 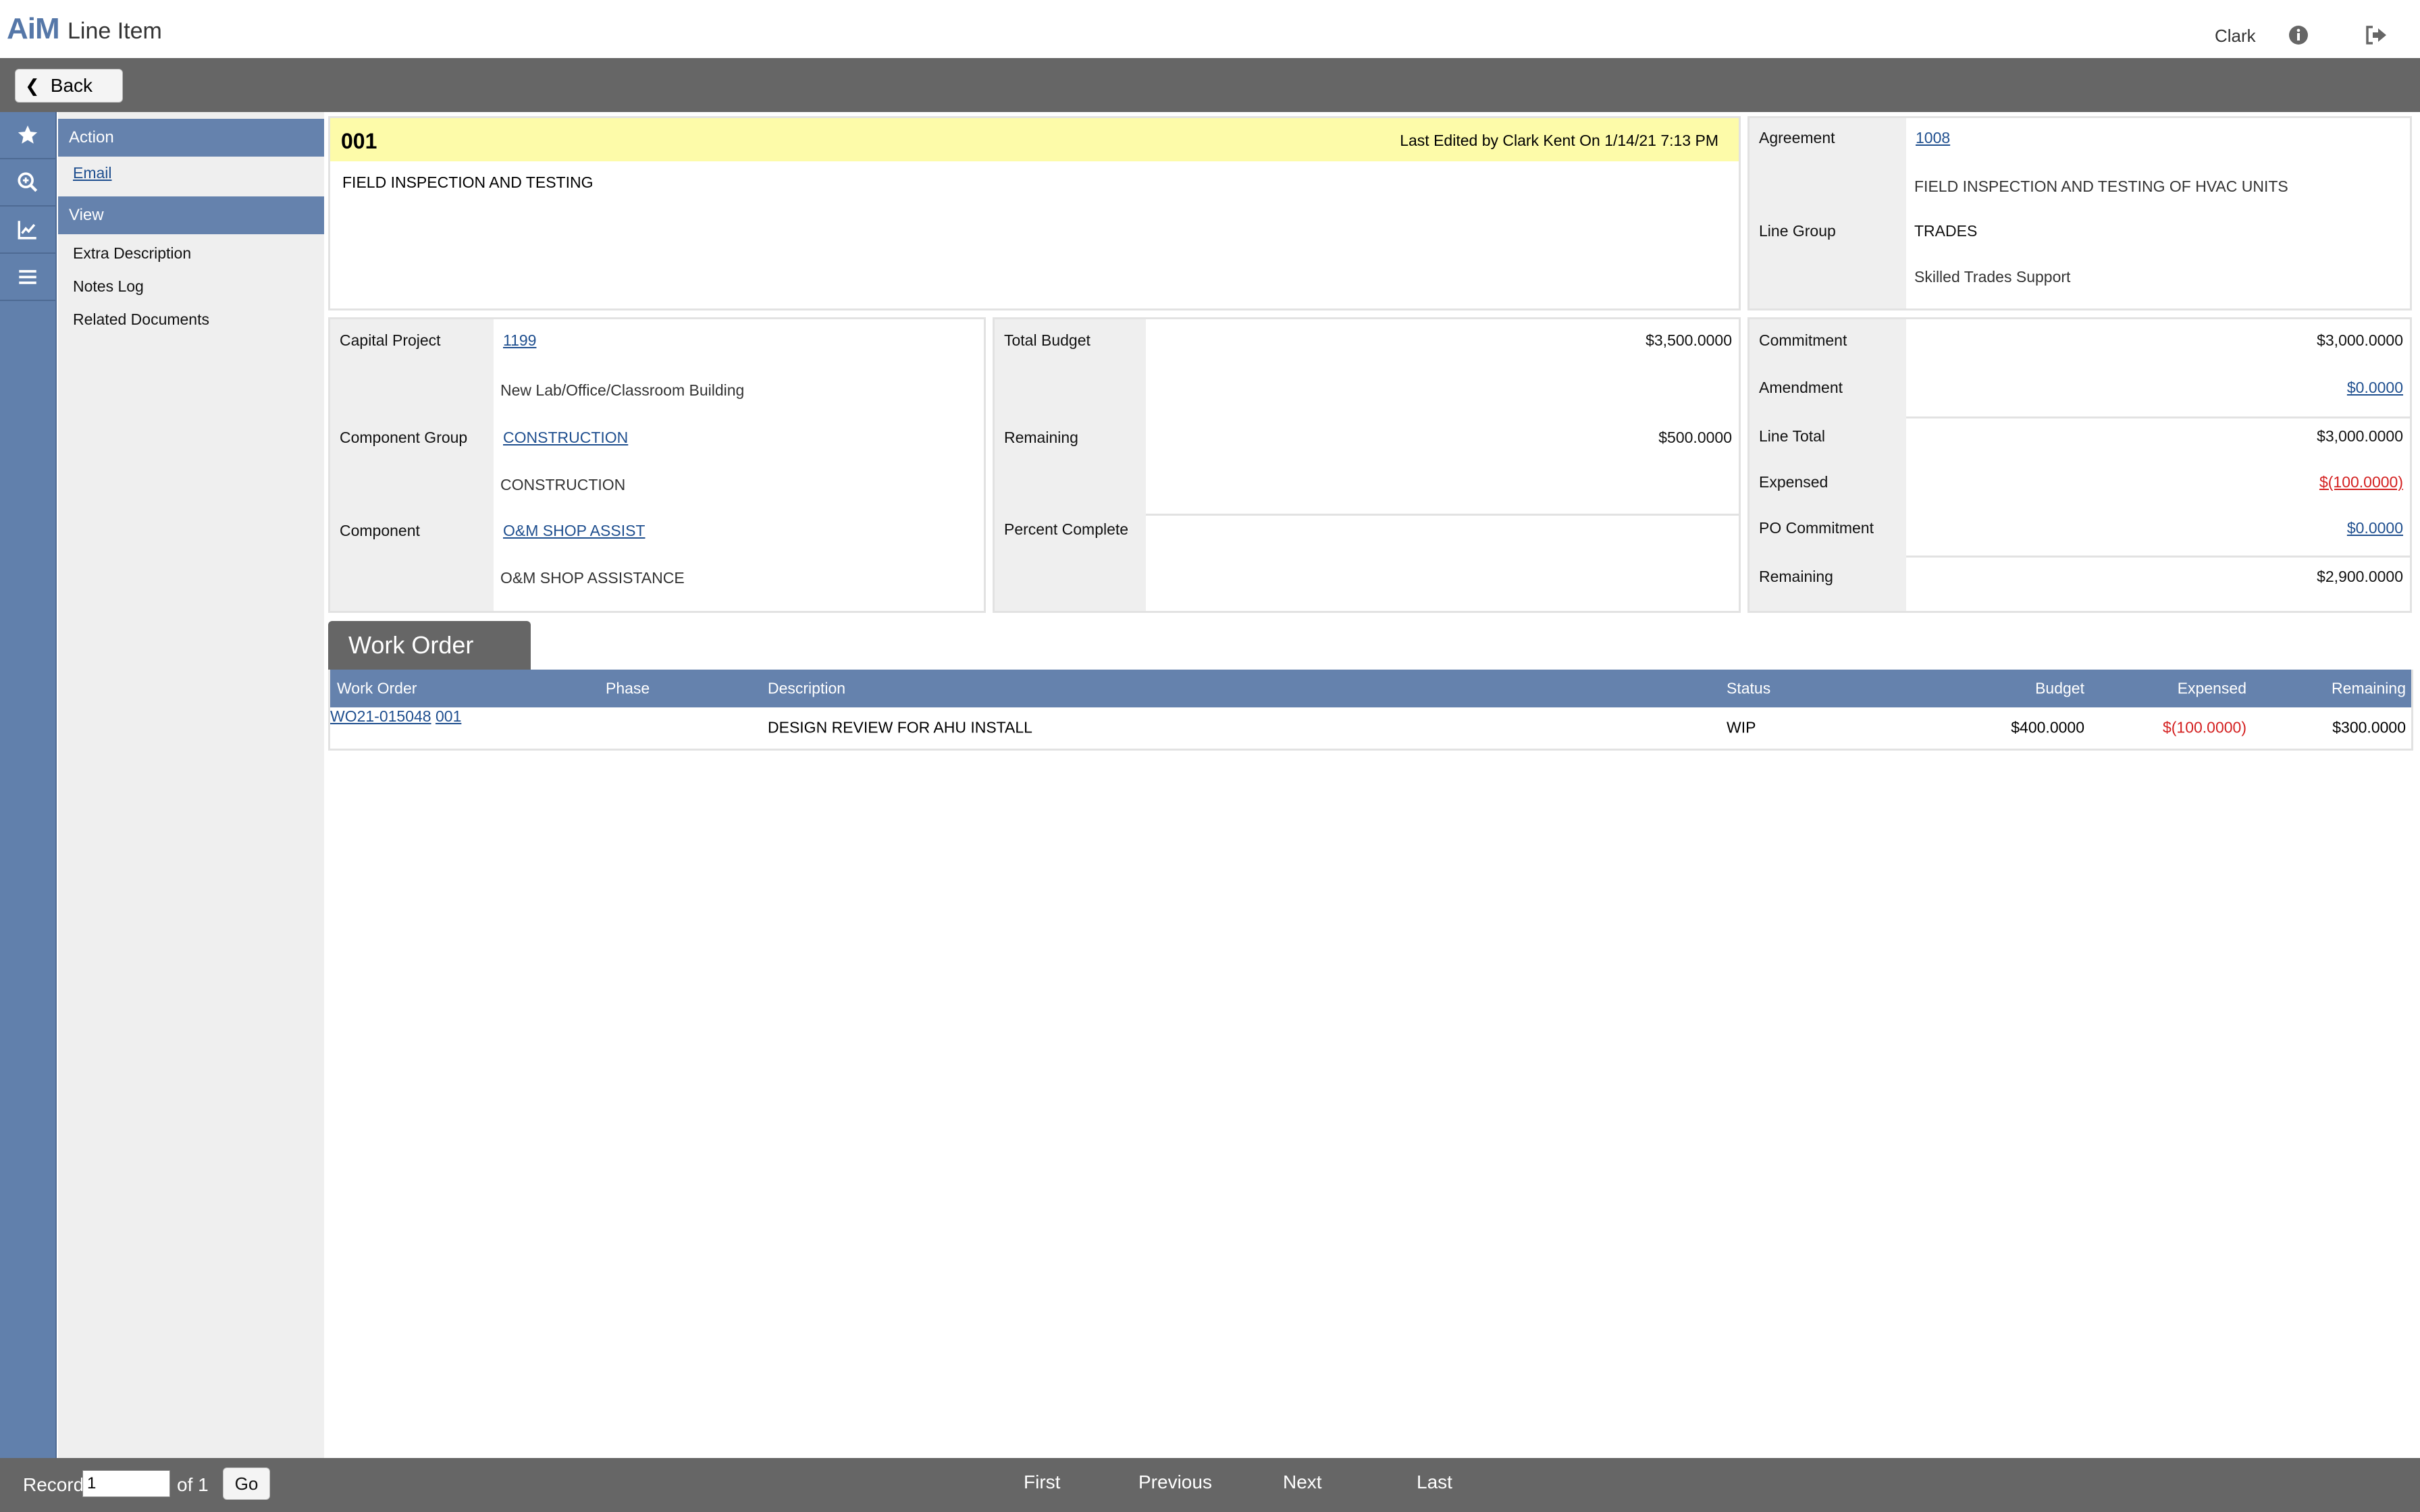 What do you see at coordinates (2360, 340) in the screenshot?
I see `commitment-value: $3,000.0000` at bounding box center [2360, 340].